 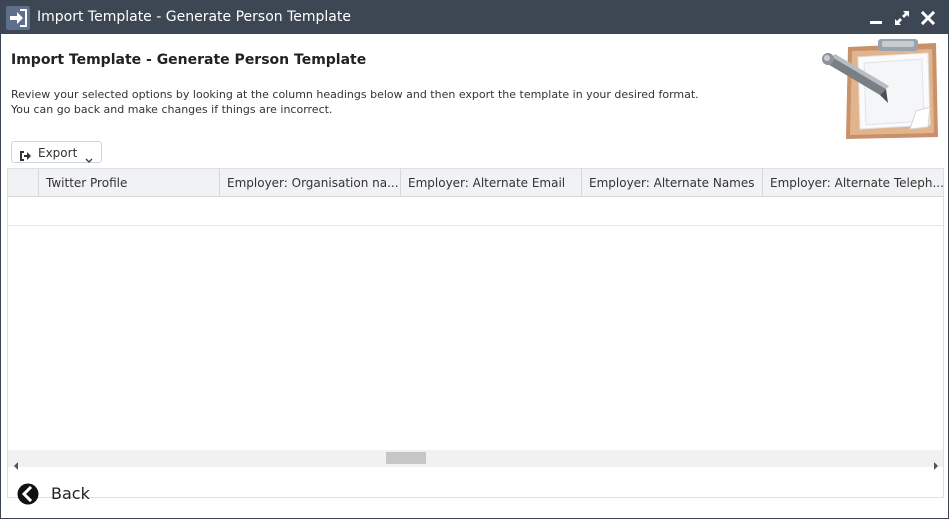 What do you see at coordinates (406, 458) in the screenshot?
I see `scrollbar-thumb` at bounding box center [406, 458].